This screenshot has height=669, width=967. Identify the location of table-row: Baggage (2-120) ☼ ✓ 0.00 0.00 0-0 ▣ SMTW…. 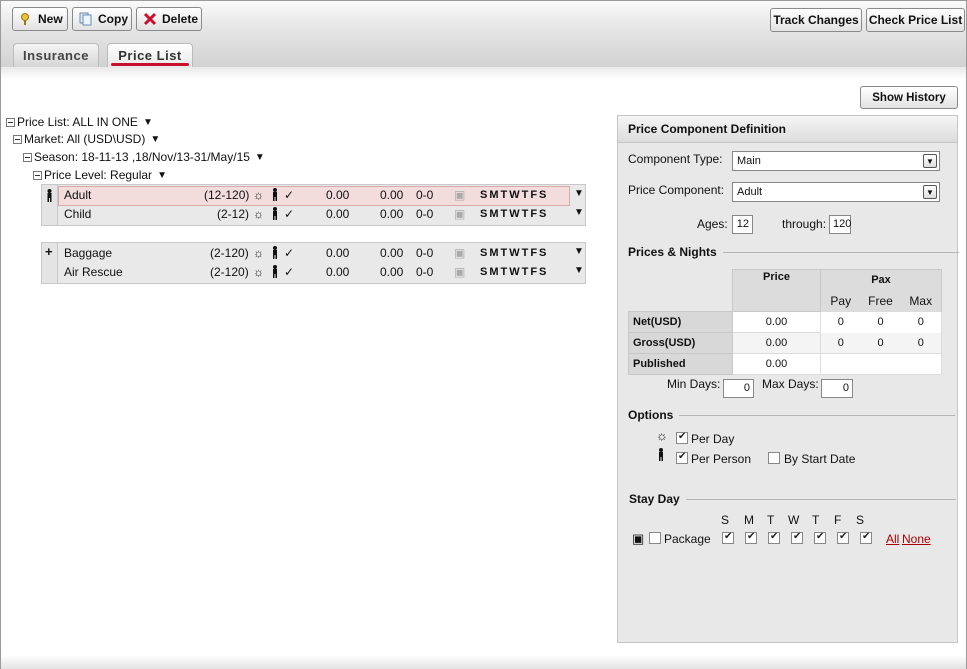
(313, 254).